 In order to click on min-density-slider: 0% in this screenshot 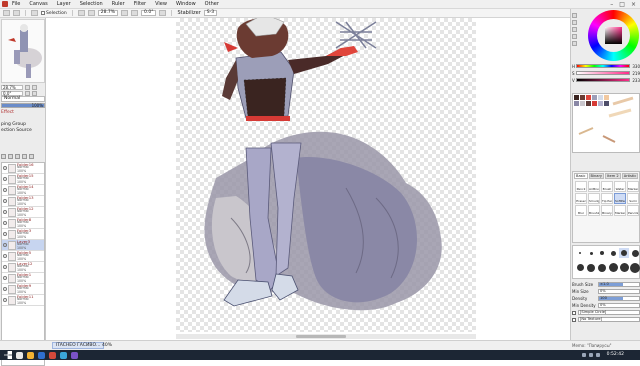, I will do `click(619, 305)`.